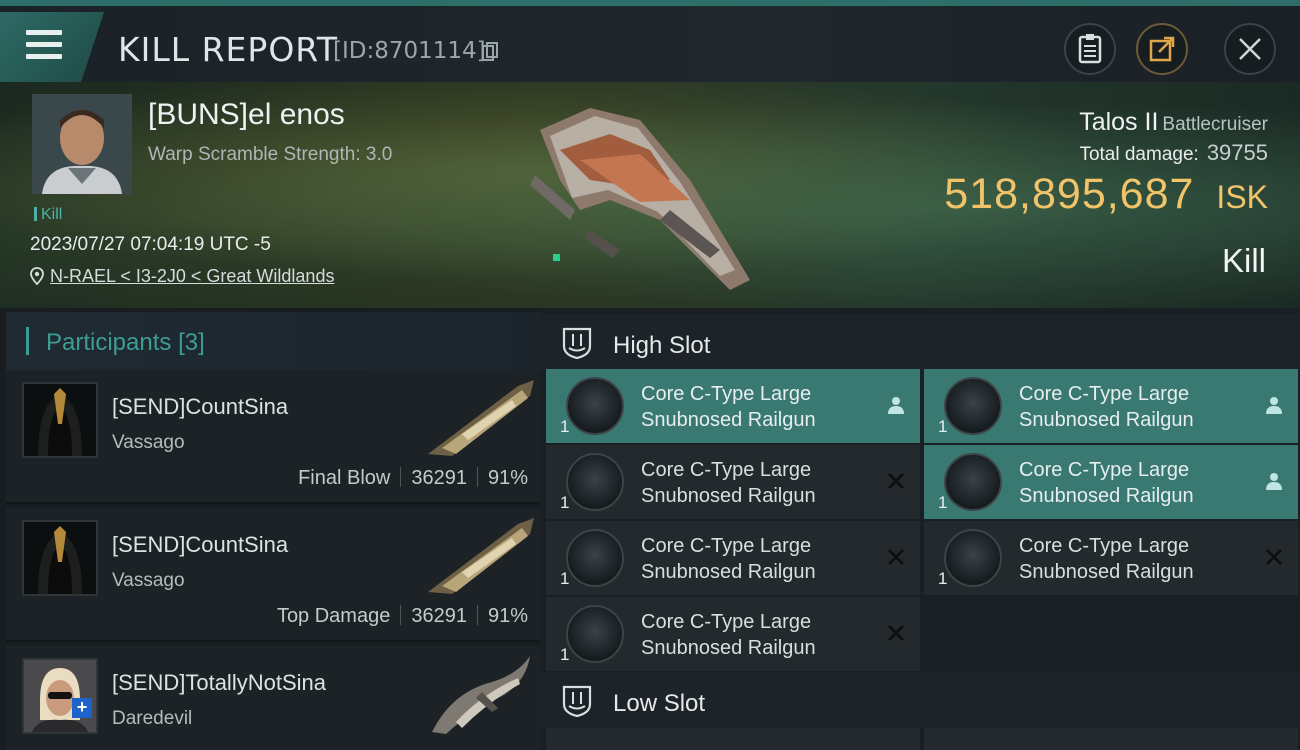 The width and height of the screenshot is (1300, 750). I want to click on participant-stats: Top Damage 36291 91%, so click(402, 616).